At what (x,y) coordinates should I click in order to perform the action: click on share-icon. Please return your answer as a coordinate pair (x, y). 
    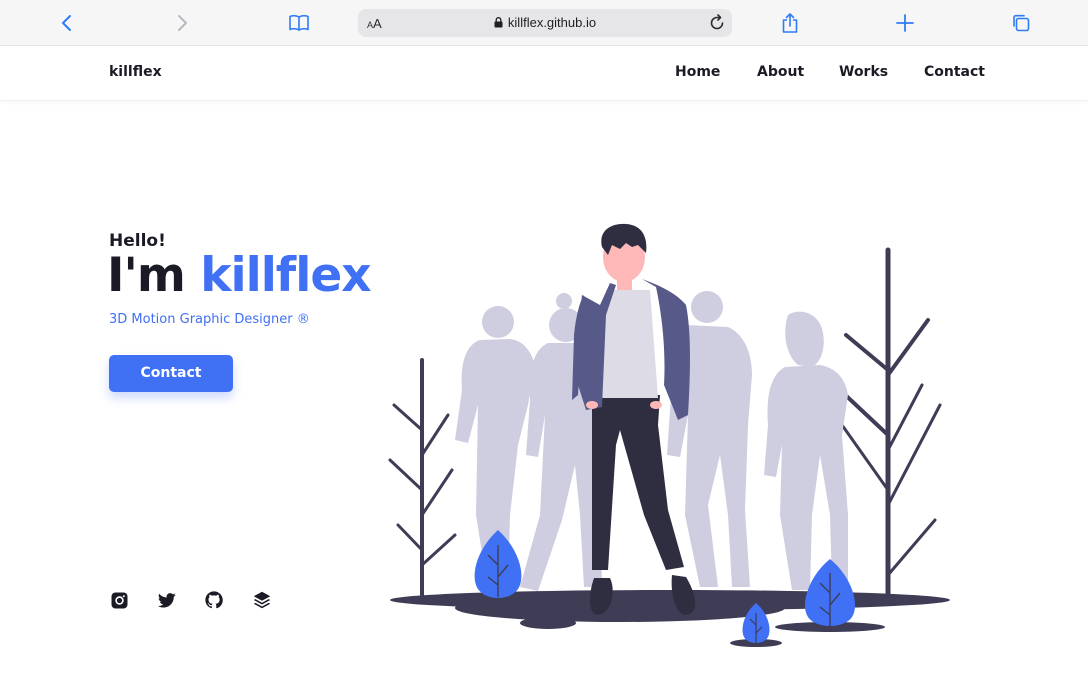
    Looking at the image, I should click on (790, 23).